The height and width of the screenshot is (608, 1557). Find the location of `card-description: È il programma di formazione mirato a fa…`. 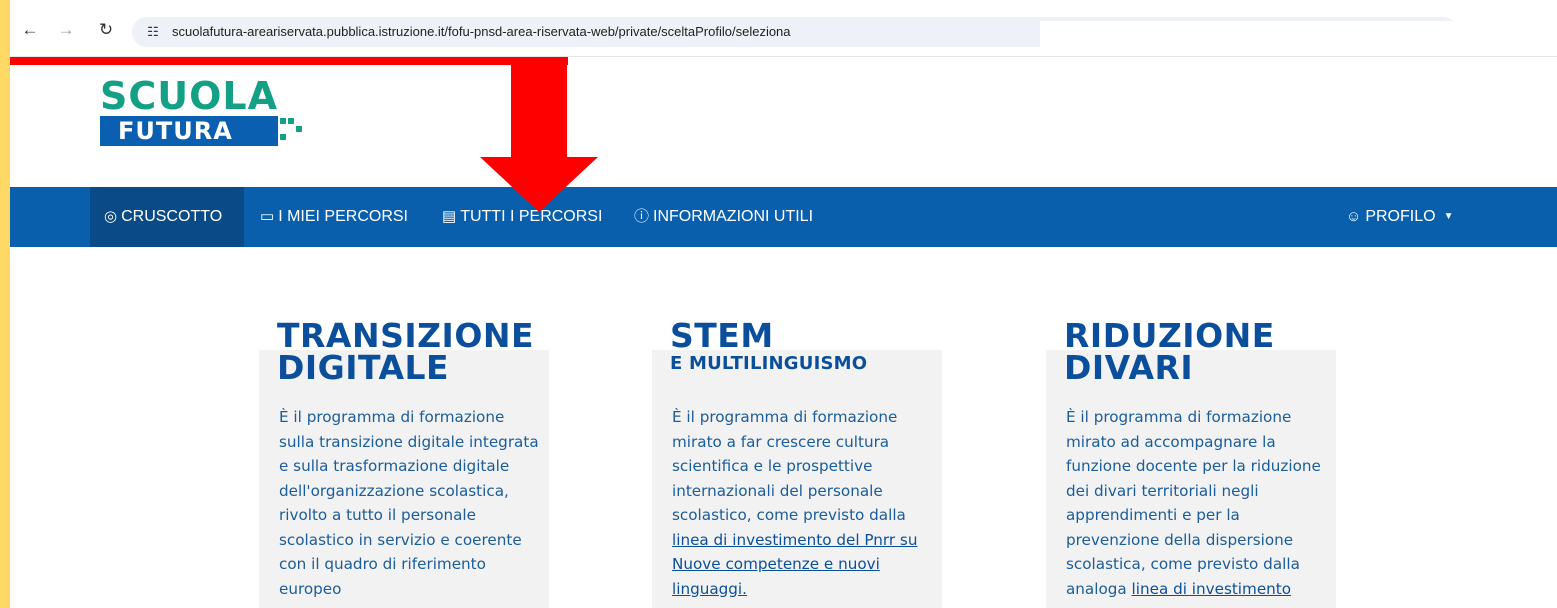

card-description: È il programma di formazione mirato a fa… is located at coordinates (802, 503).